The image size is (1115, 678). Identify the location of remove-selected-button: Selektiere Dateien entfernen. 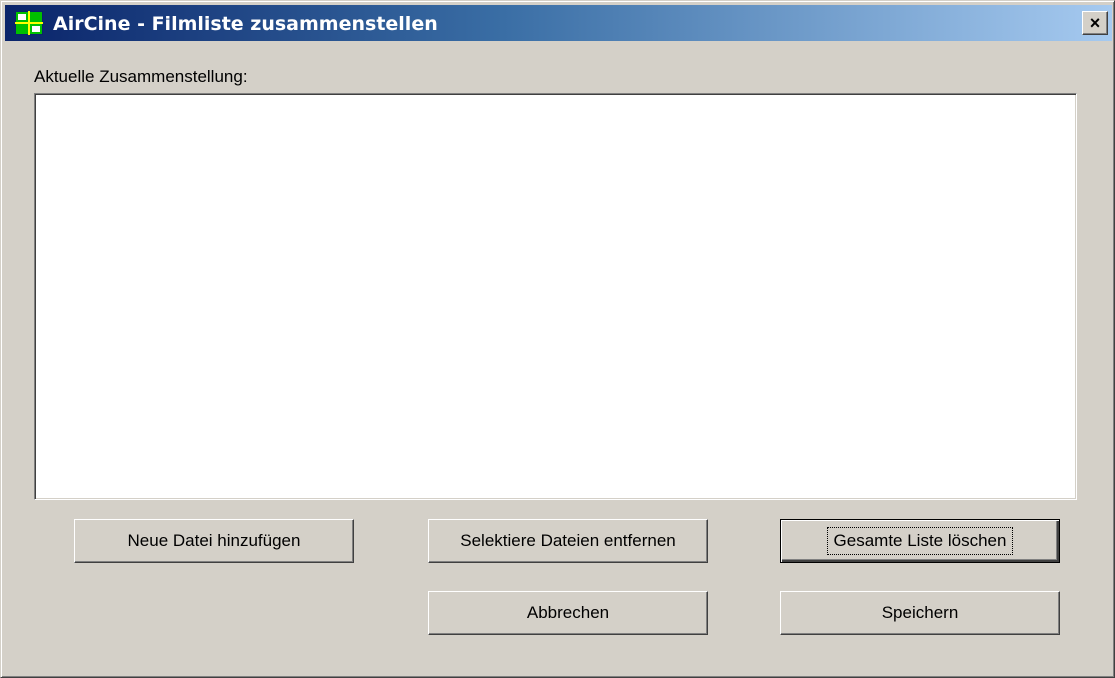
(568, 541).